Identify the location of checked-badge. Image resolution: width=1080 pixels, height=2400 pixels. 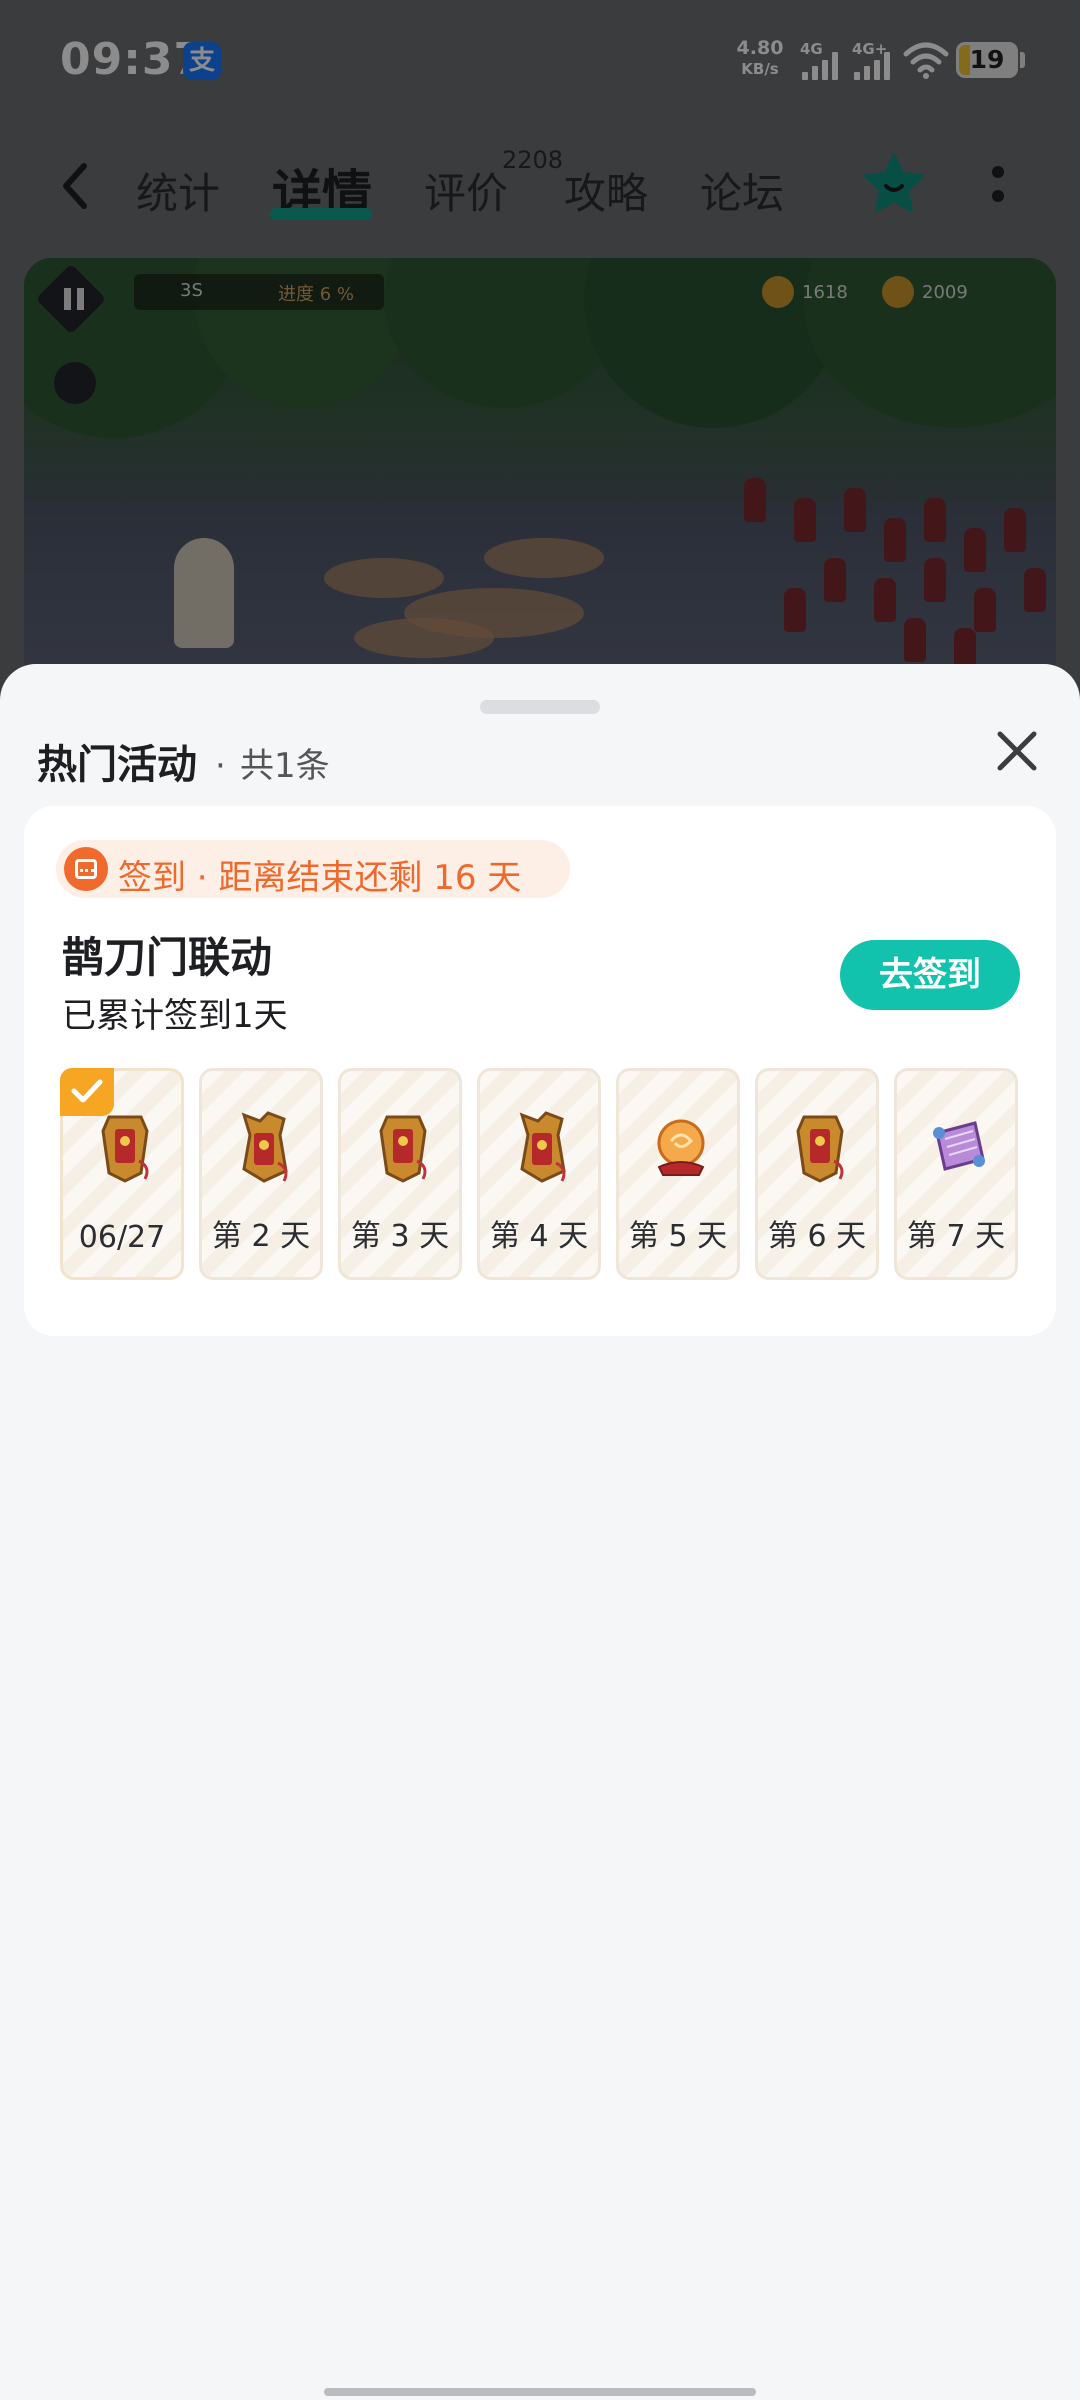
(87, 1092).